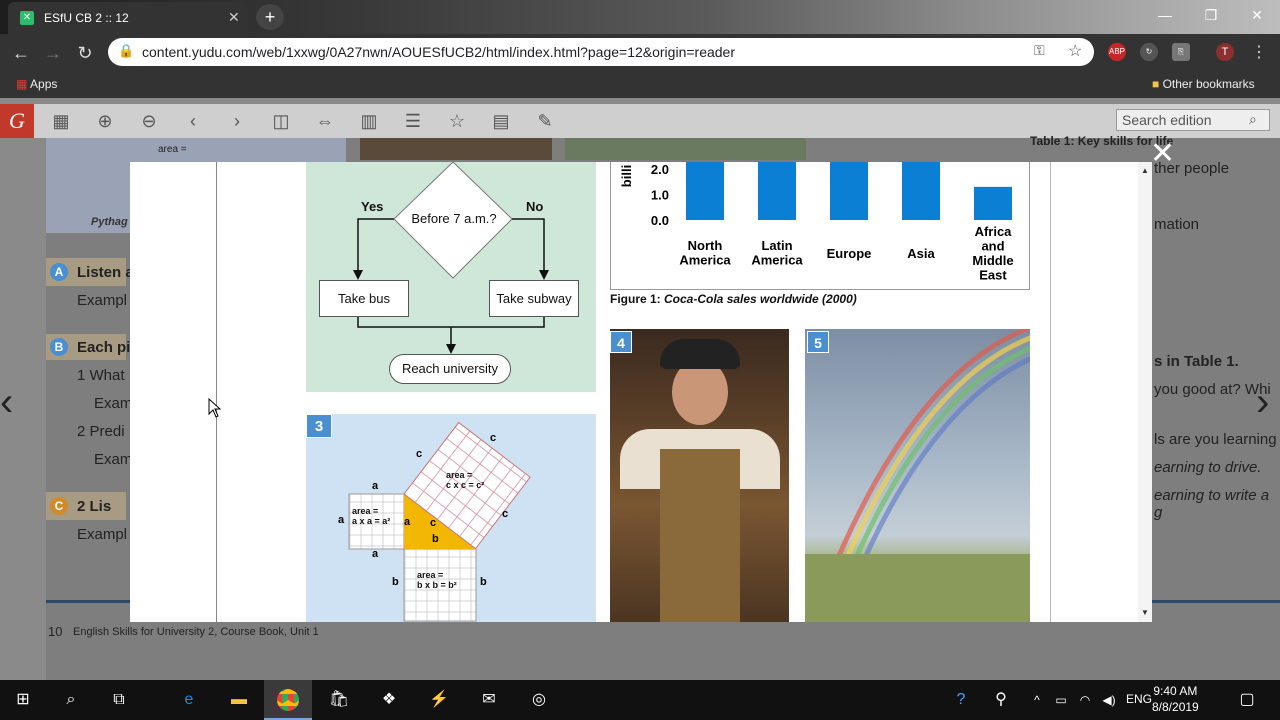 This screenshot has height=720, width=1280. I want to click on language-indicator: ENG, so click(1139, 699).